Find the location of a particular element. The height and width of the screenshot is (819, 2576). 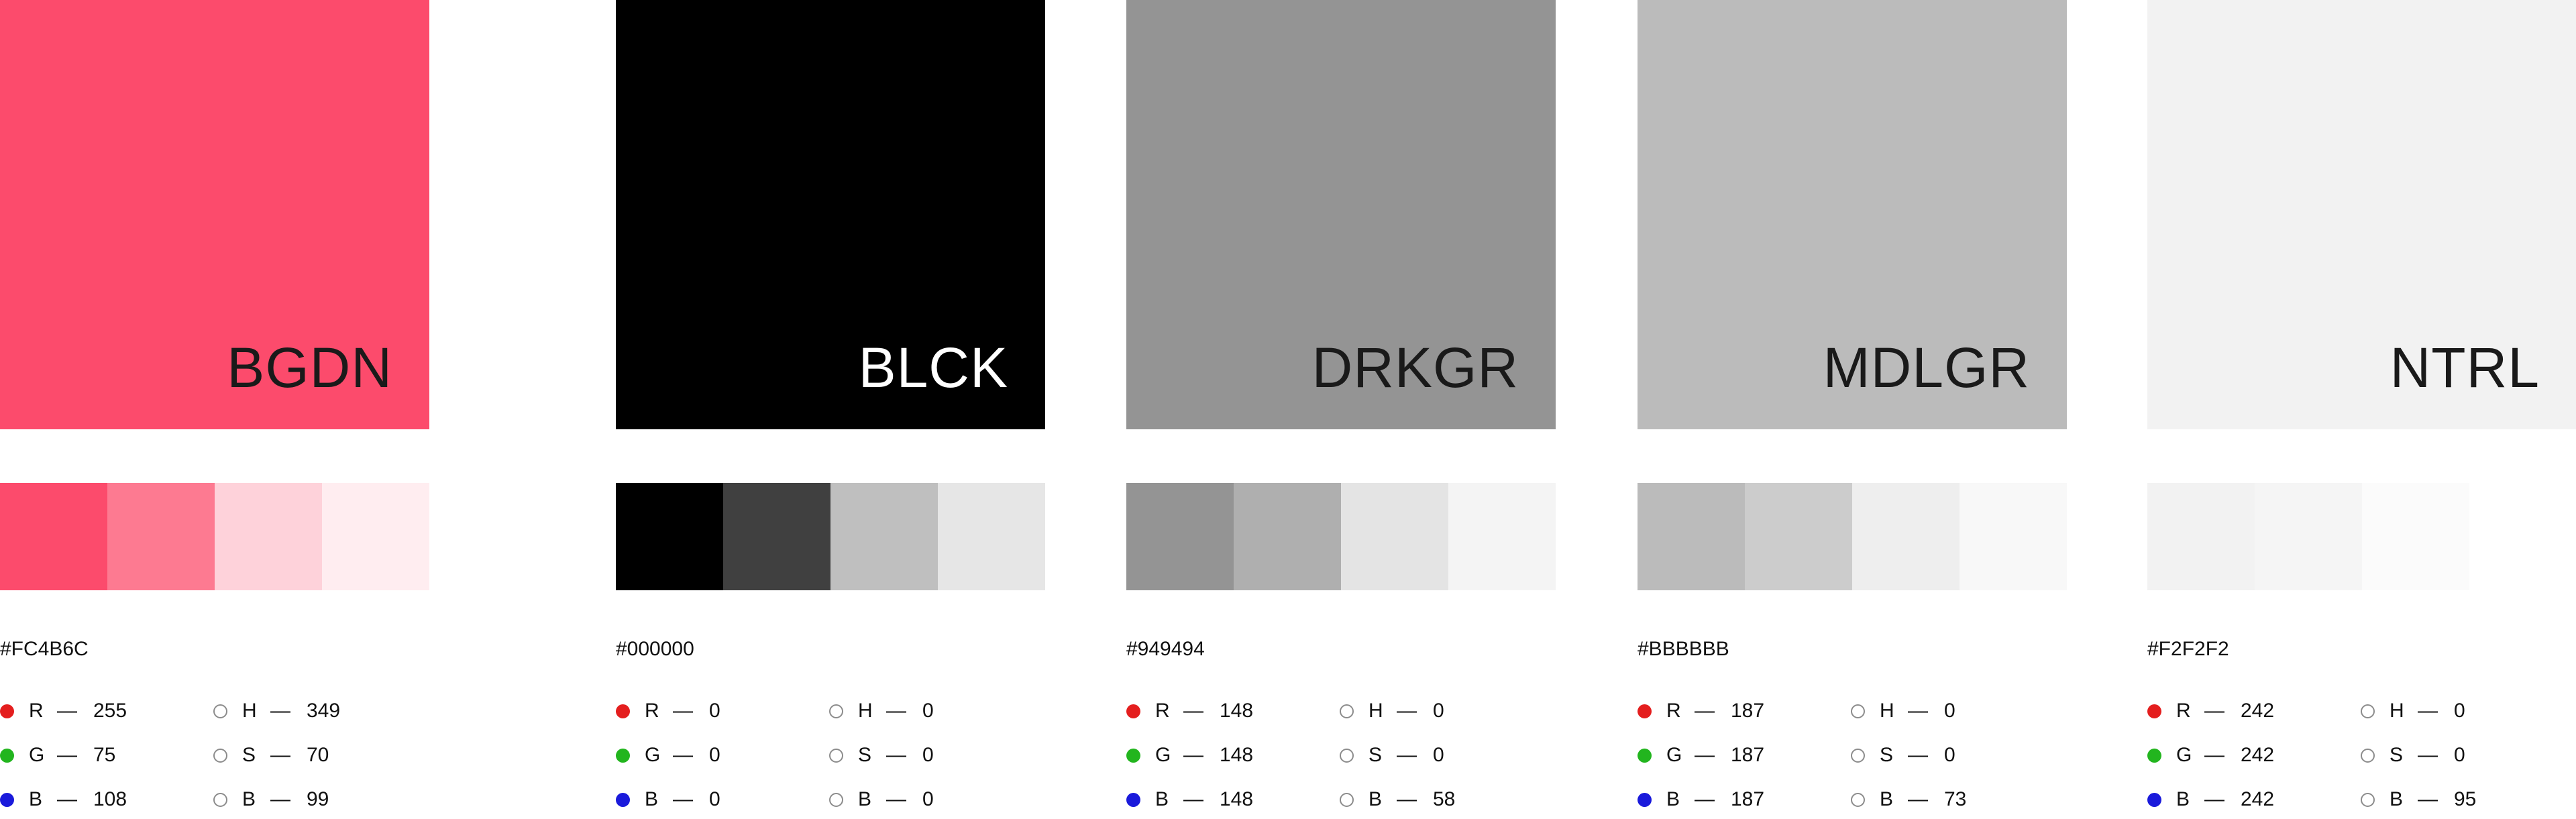

saturation-value: S — 70 is located at coordinates (271, 755).